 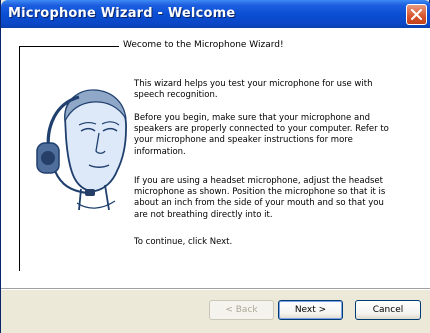 I want to click on continue-paragraph: To continue, click Next., so click(x=183, y=242).